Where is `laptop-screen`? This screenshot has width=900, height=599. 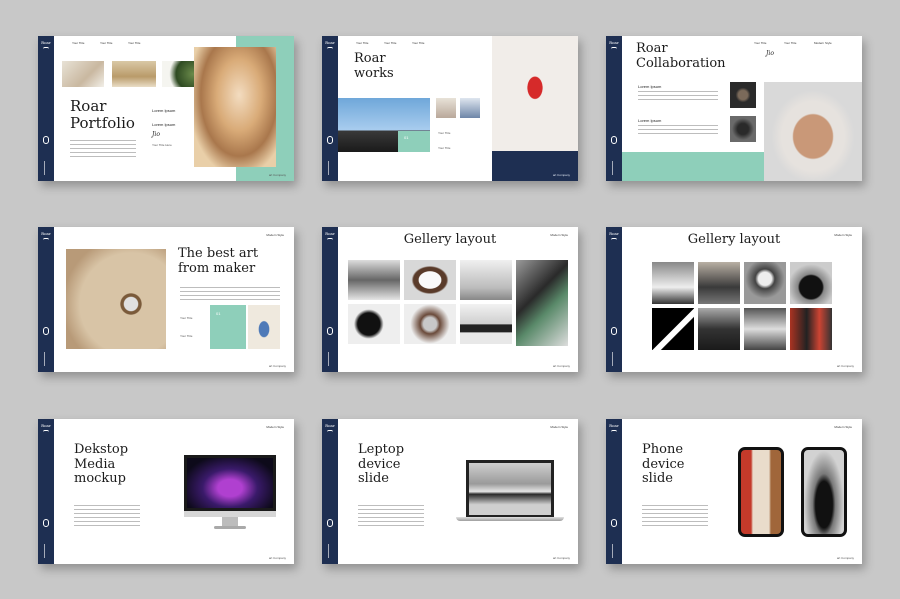
laptop-screen is located at coordinates (510, 488).